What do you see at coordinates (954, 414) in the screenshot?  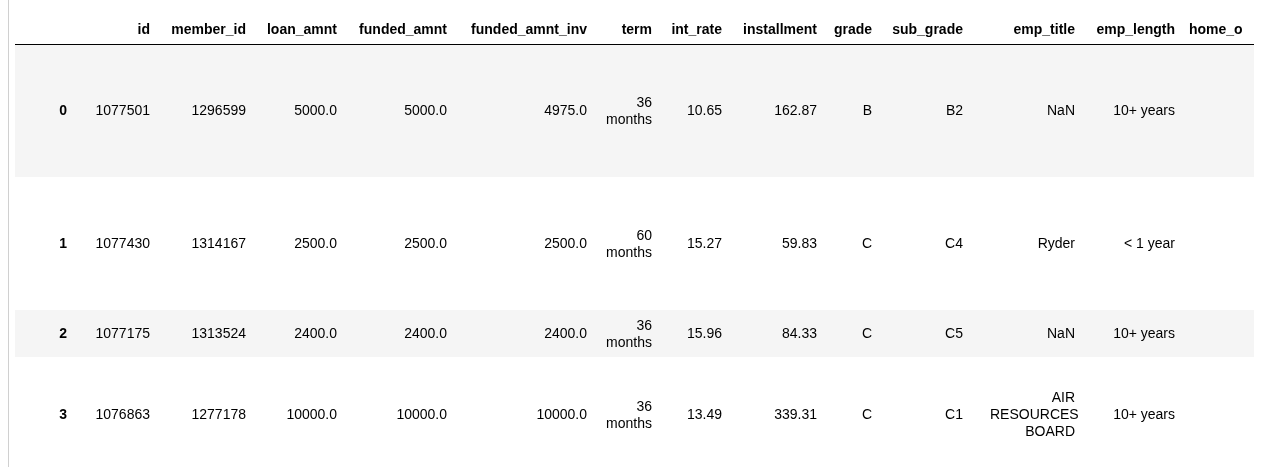 I see `table-cell: C1` at bounding box center [954, 414].